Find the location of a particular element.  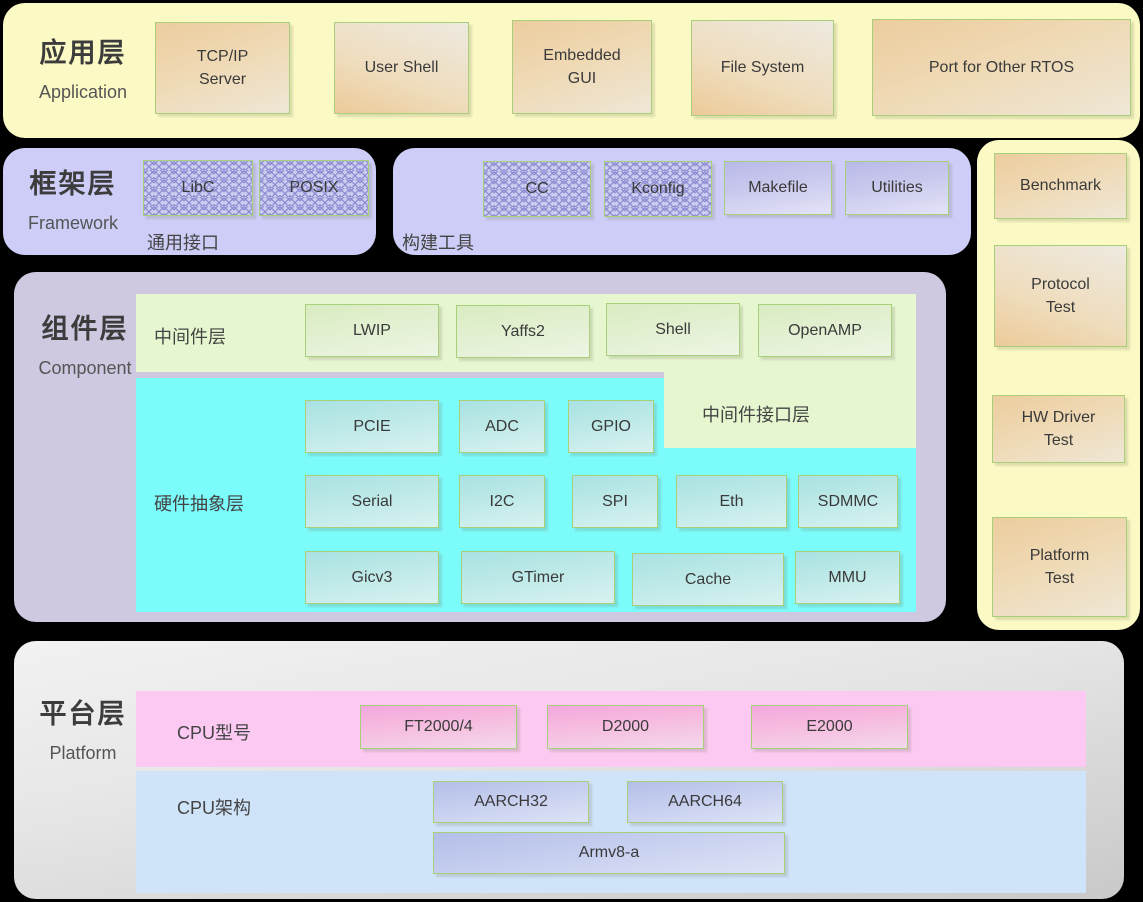

hal-box-label: PCIE is located at coordinates (372, 426).